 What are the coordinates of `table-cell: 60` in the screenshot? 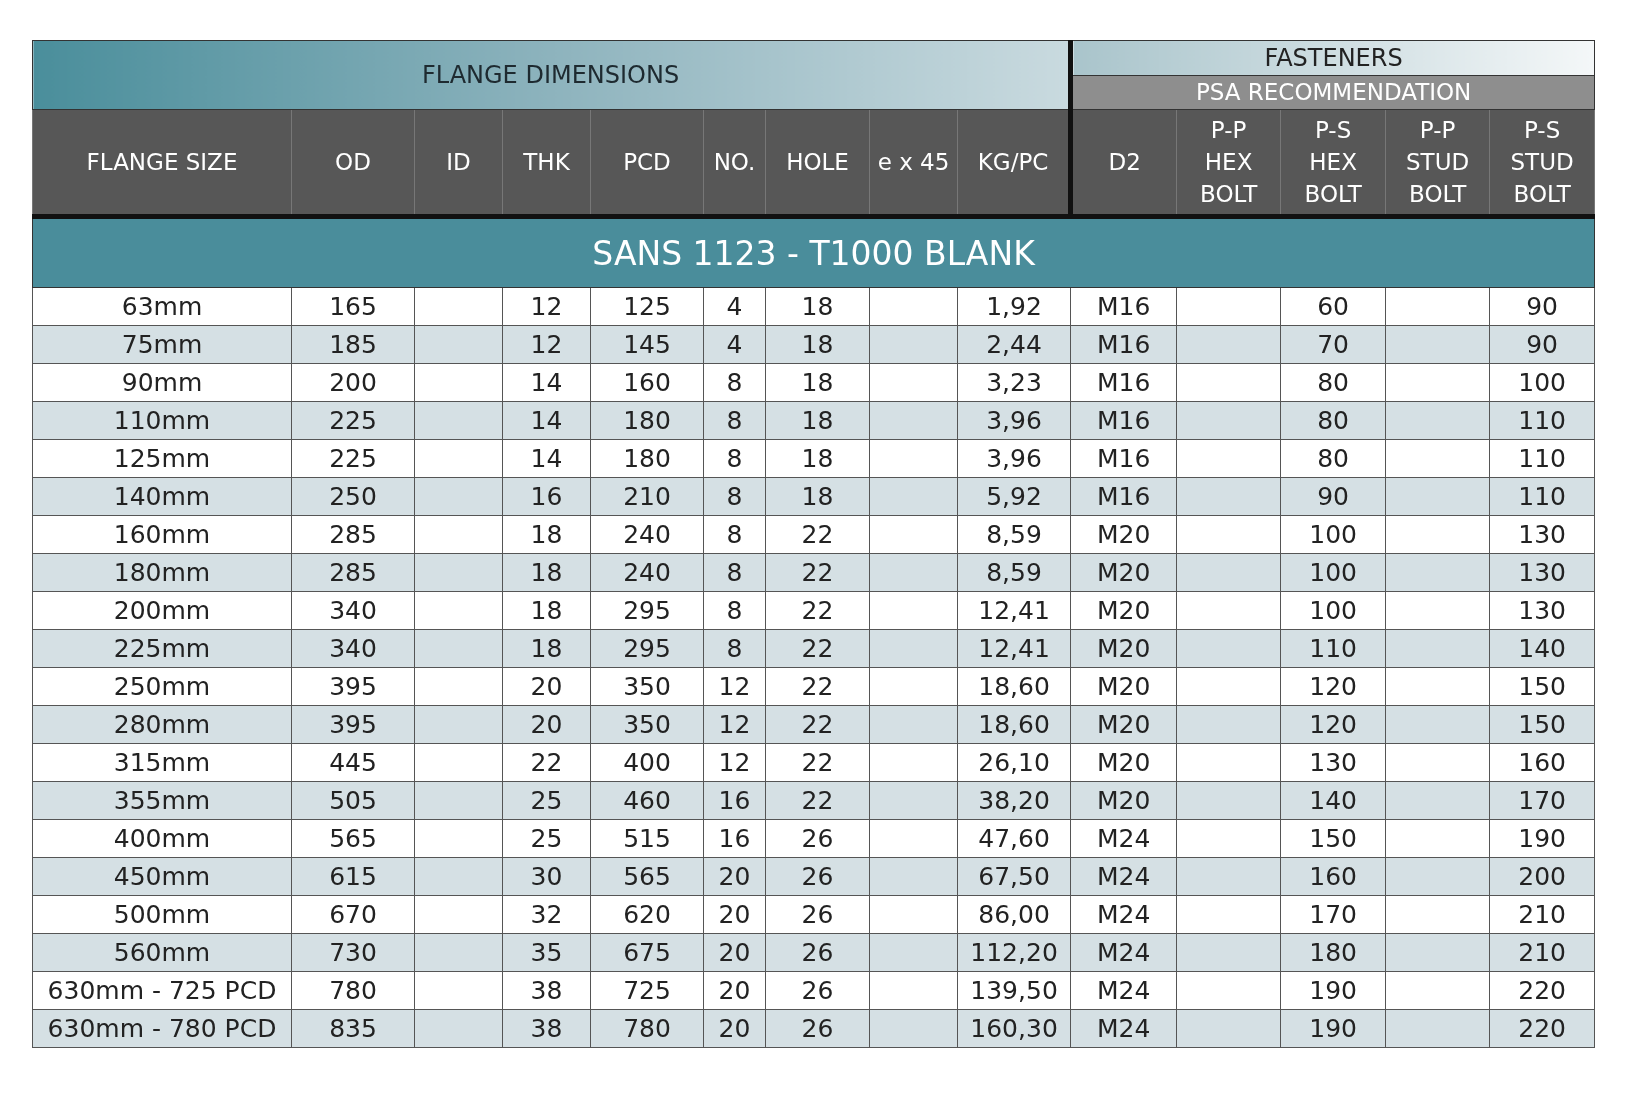 It's located at (1333, 306).